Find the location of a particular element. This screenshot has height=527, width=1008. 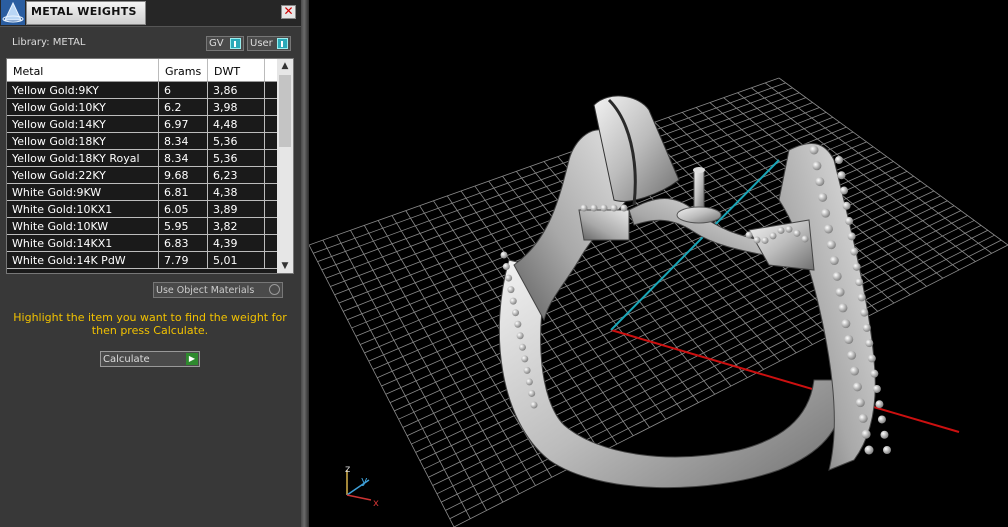

table-row: Yellow Gold:9KY 6 3,86 is located at coordinates (142, 90).